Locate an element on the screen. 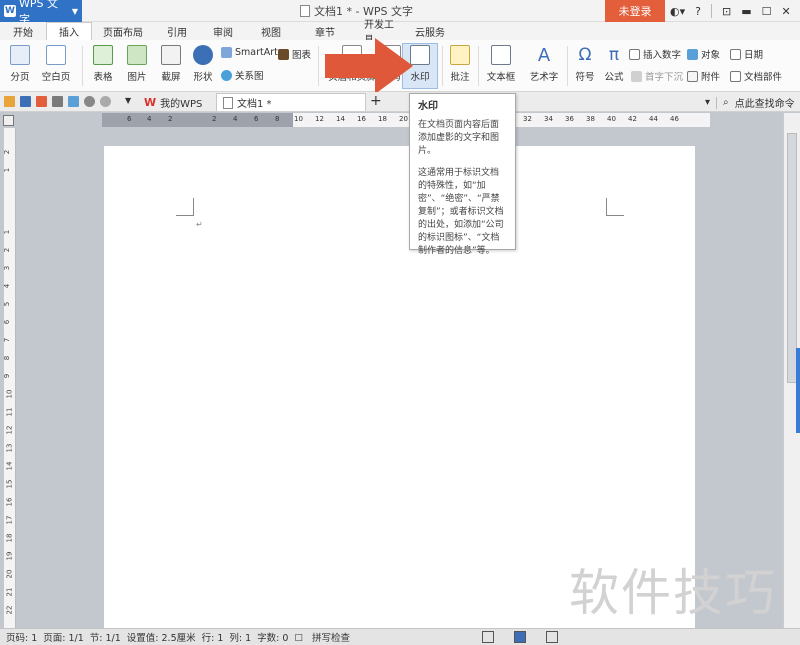 The image size is (800, 645). fullscreen-icon is located at coordinates (488, 637).